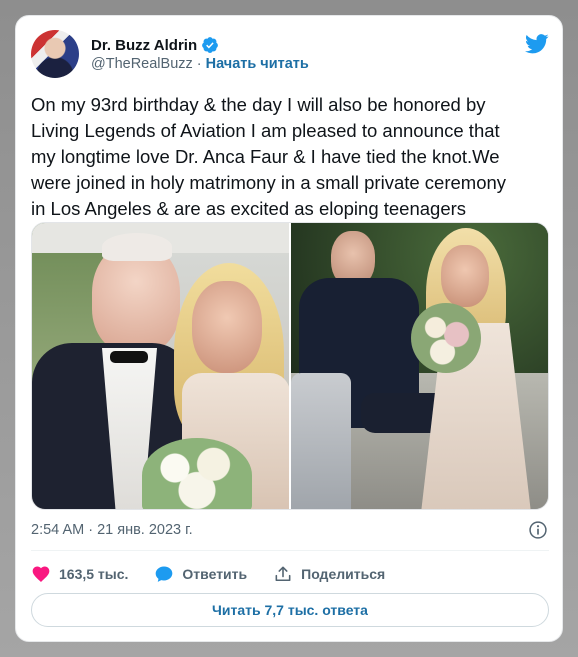 This screenshot has height=657, width=578. I want to click on author-handle: @TheRealBuzz, so click(142, 64).